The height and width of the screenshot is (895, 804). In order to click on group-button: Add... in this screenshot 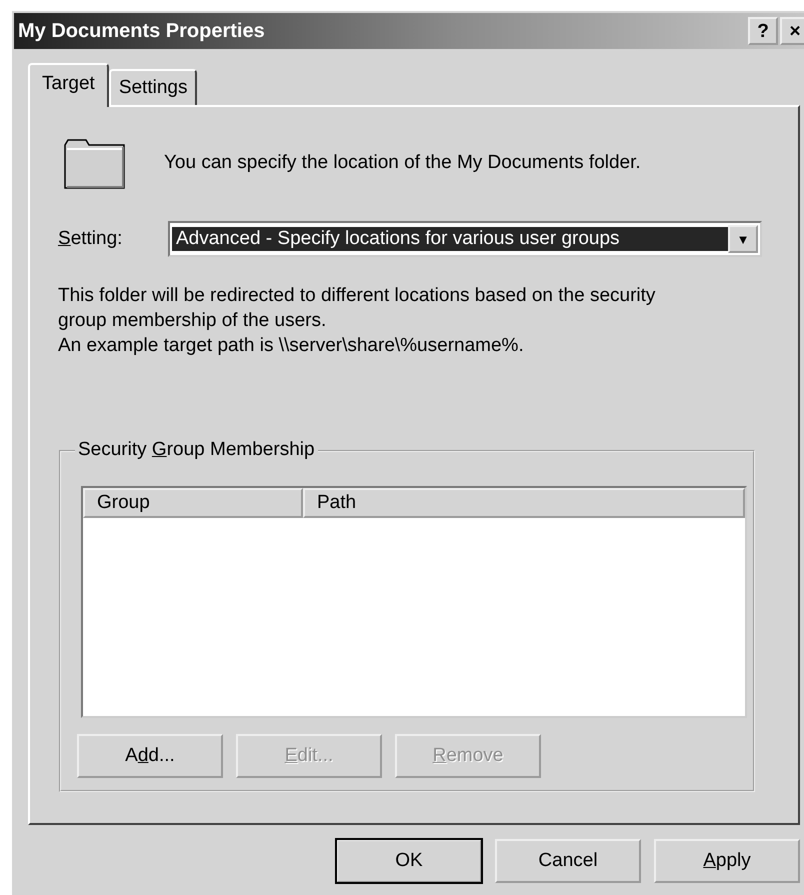, I will do `click(150, 756)`.